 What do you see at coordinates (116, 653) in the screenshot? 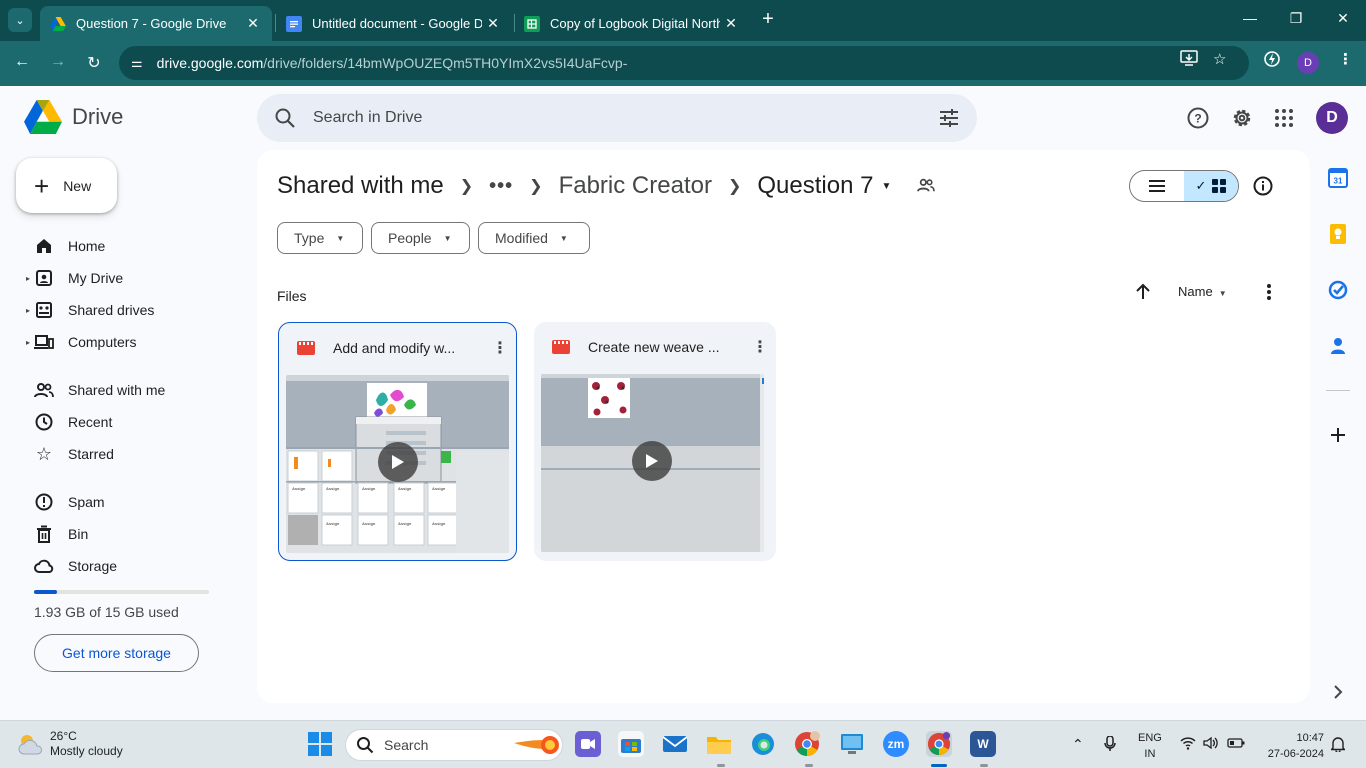
I see `get-more-storage-button: Get more storage` at bounding box center [116, 653].